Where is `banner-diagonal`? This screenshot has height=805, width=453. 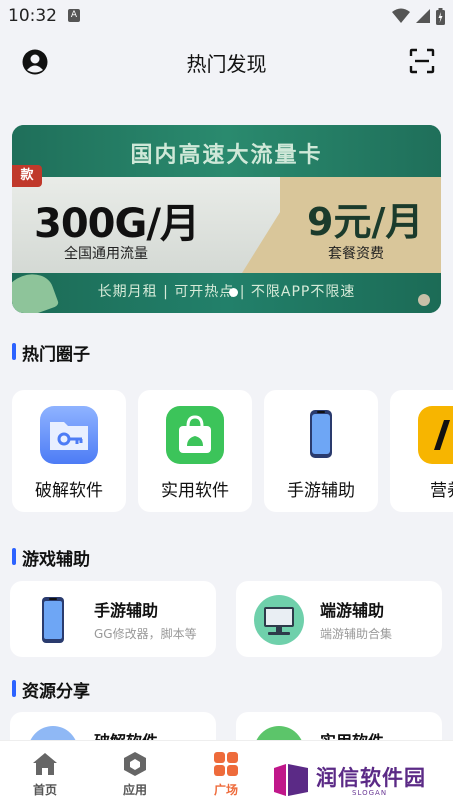 banner-diagonal is located at coordinates (272, 225).